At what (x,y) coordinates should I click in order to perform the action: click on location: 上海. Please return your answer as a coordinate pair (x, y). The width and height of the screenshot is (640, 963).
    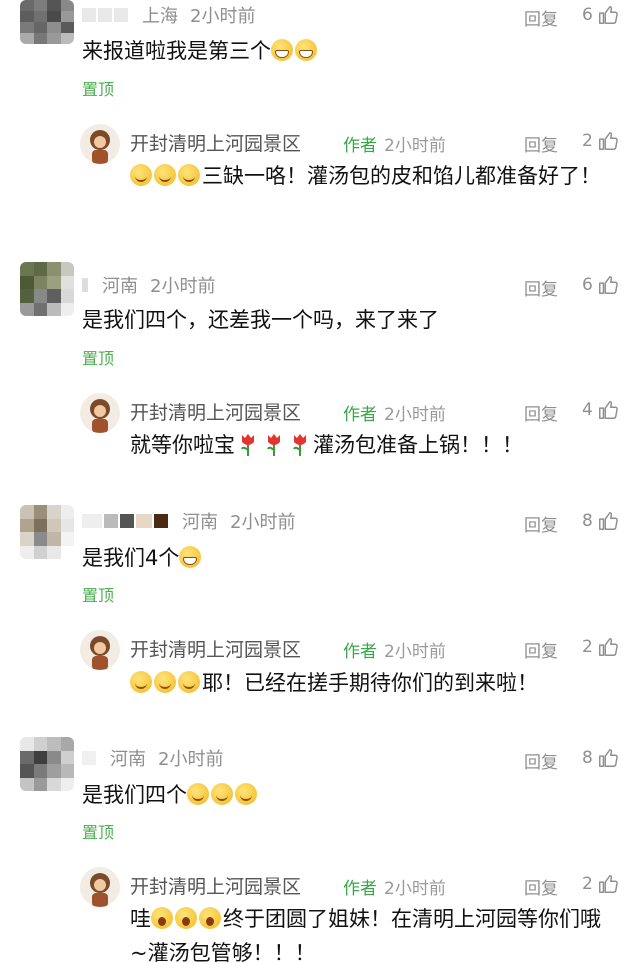
    Looking at the image, I should click on (160, 16).